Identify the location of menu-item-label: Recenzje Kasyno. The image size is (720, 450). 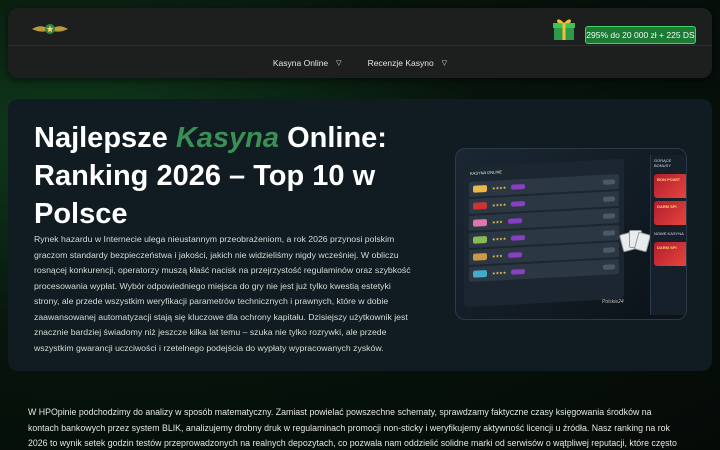
(400, 63).